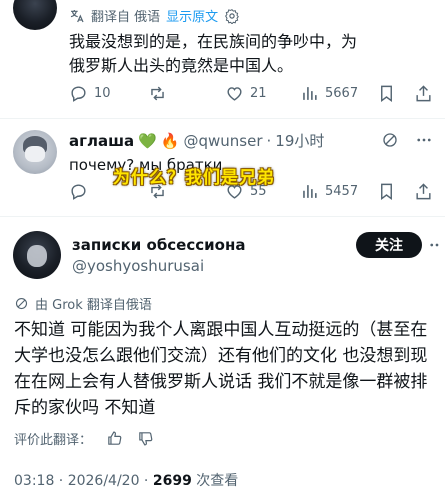  I want to click on follow-button: 关注, so click(389, 245).